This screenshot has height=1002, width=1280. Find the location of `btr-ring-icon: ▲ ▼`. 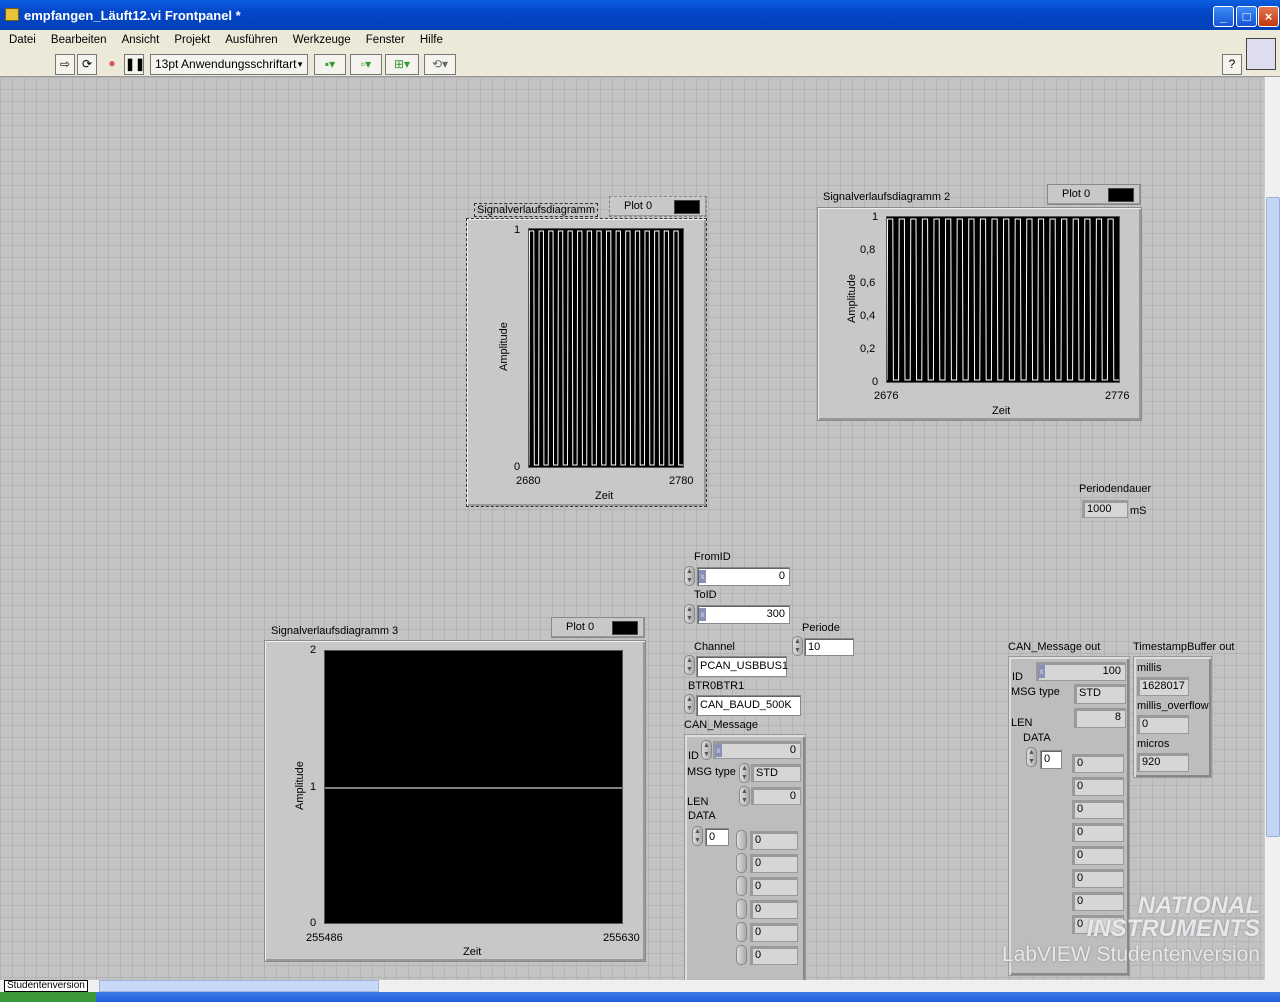

btr-ring-icon: ▲ ▼ is located at coordinates (689, 704).